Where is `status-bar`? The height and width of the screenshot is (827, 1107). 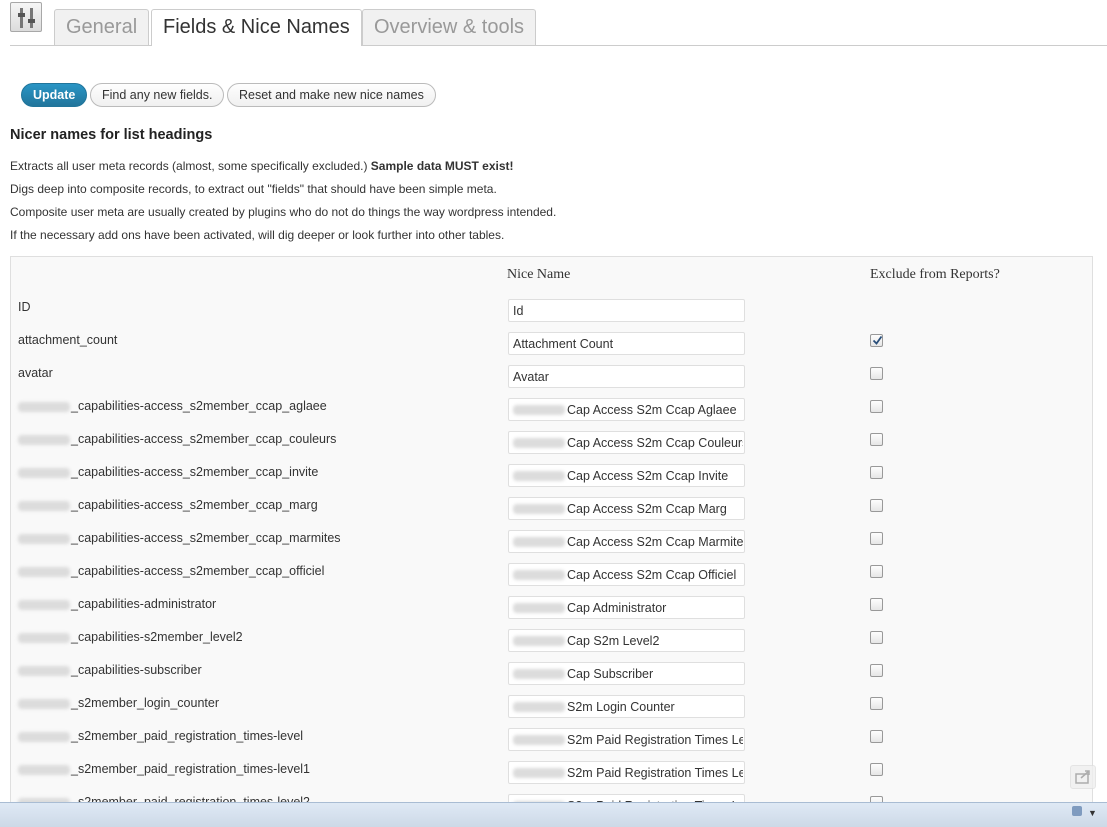
status-bar is located at coordinates (553, 814).